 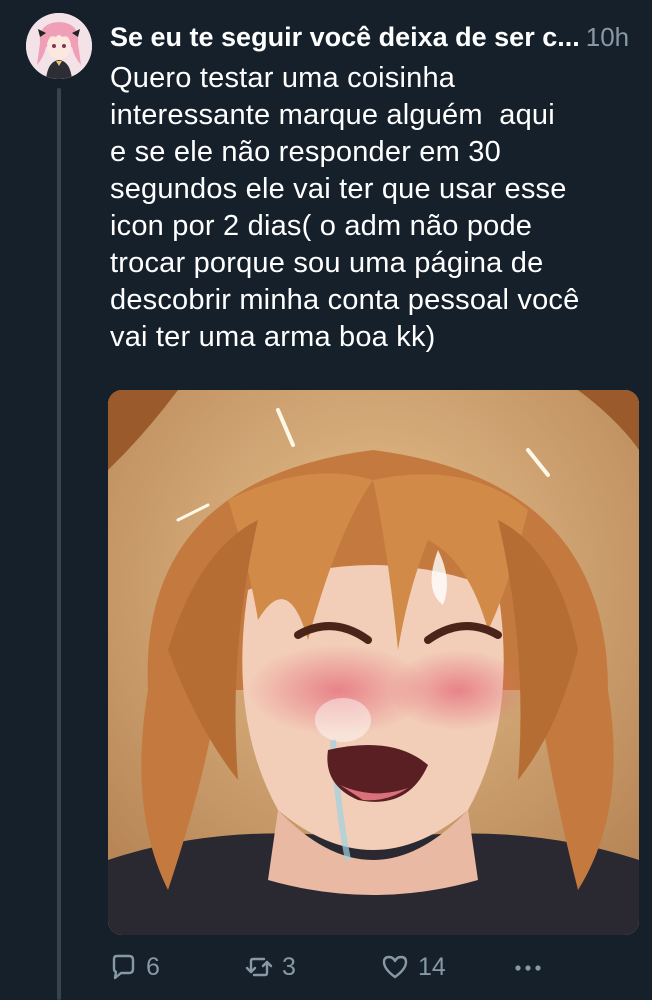 I want to click on tweet-time: 10h, so click(x=607, y=37).